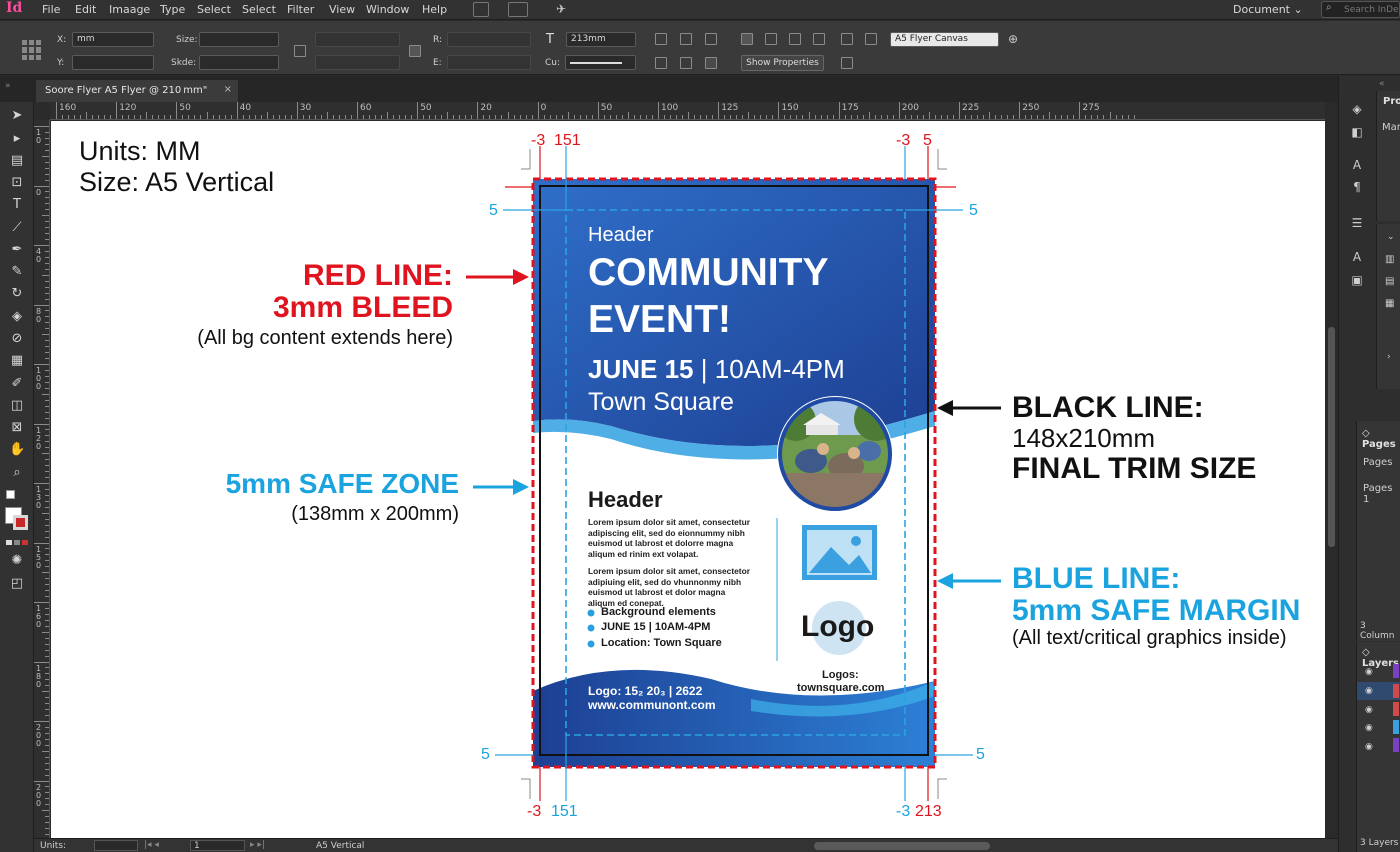 The width and height of the screenshot is (1400, 852). Describe the element at coordinates (661, 63) in the screenshot. I see `fill-icon` at that location.